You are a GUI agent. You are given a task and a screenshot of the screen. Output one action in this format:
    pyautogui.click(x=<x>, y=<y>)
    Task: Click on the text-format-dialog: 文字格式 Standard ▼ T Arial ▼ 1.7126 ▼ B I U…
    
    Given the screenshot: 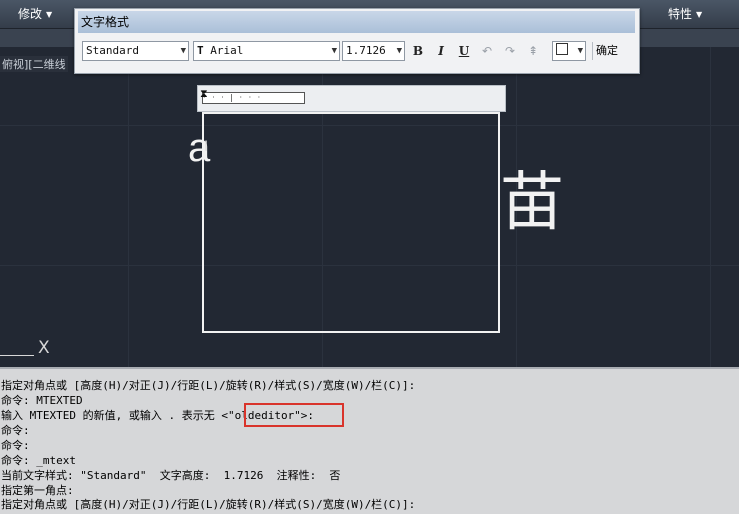 What is the action you would take?
    pyautogui.click(x=357, y=41)
    